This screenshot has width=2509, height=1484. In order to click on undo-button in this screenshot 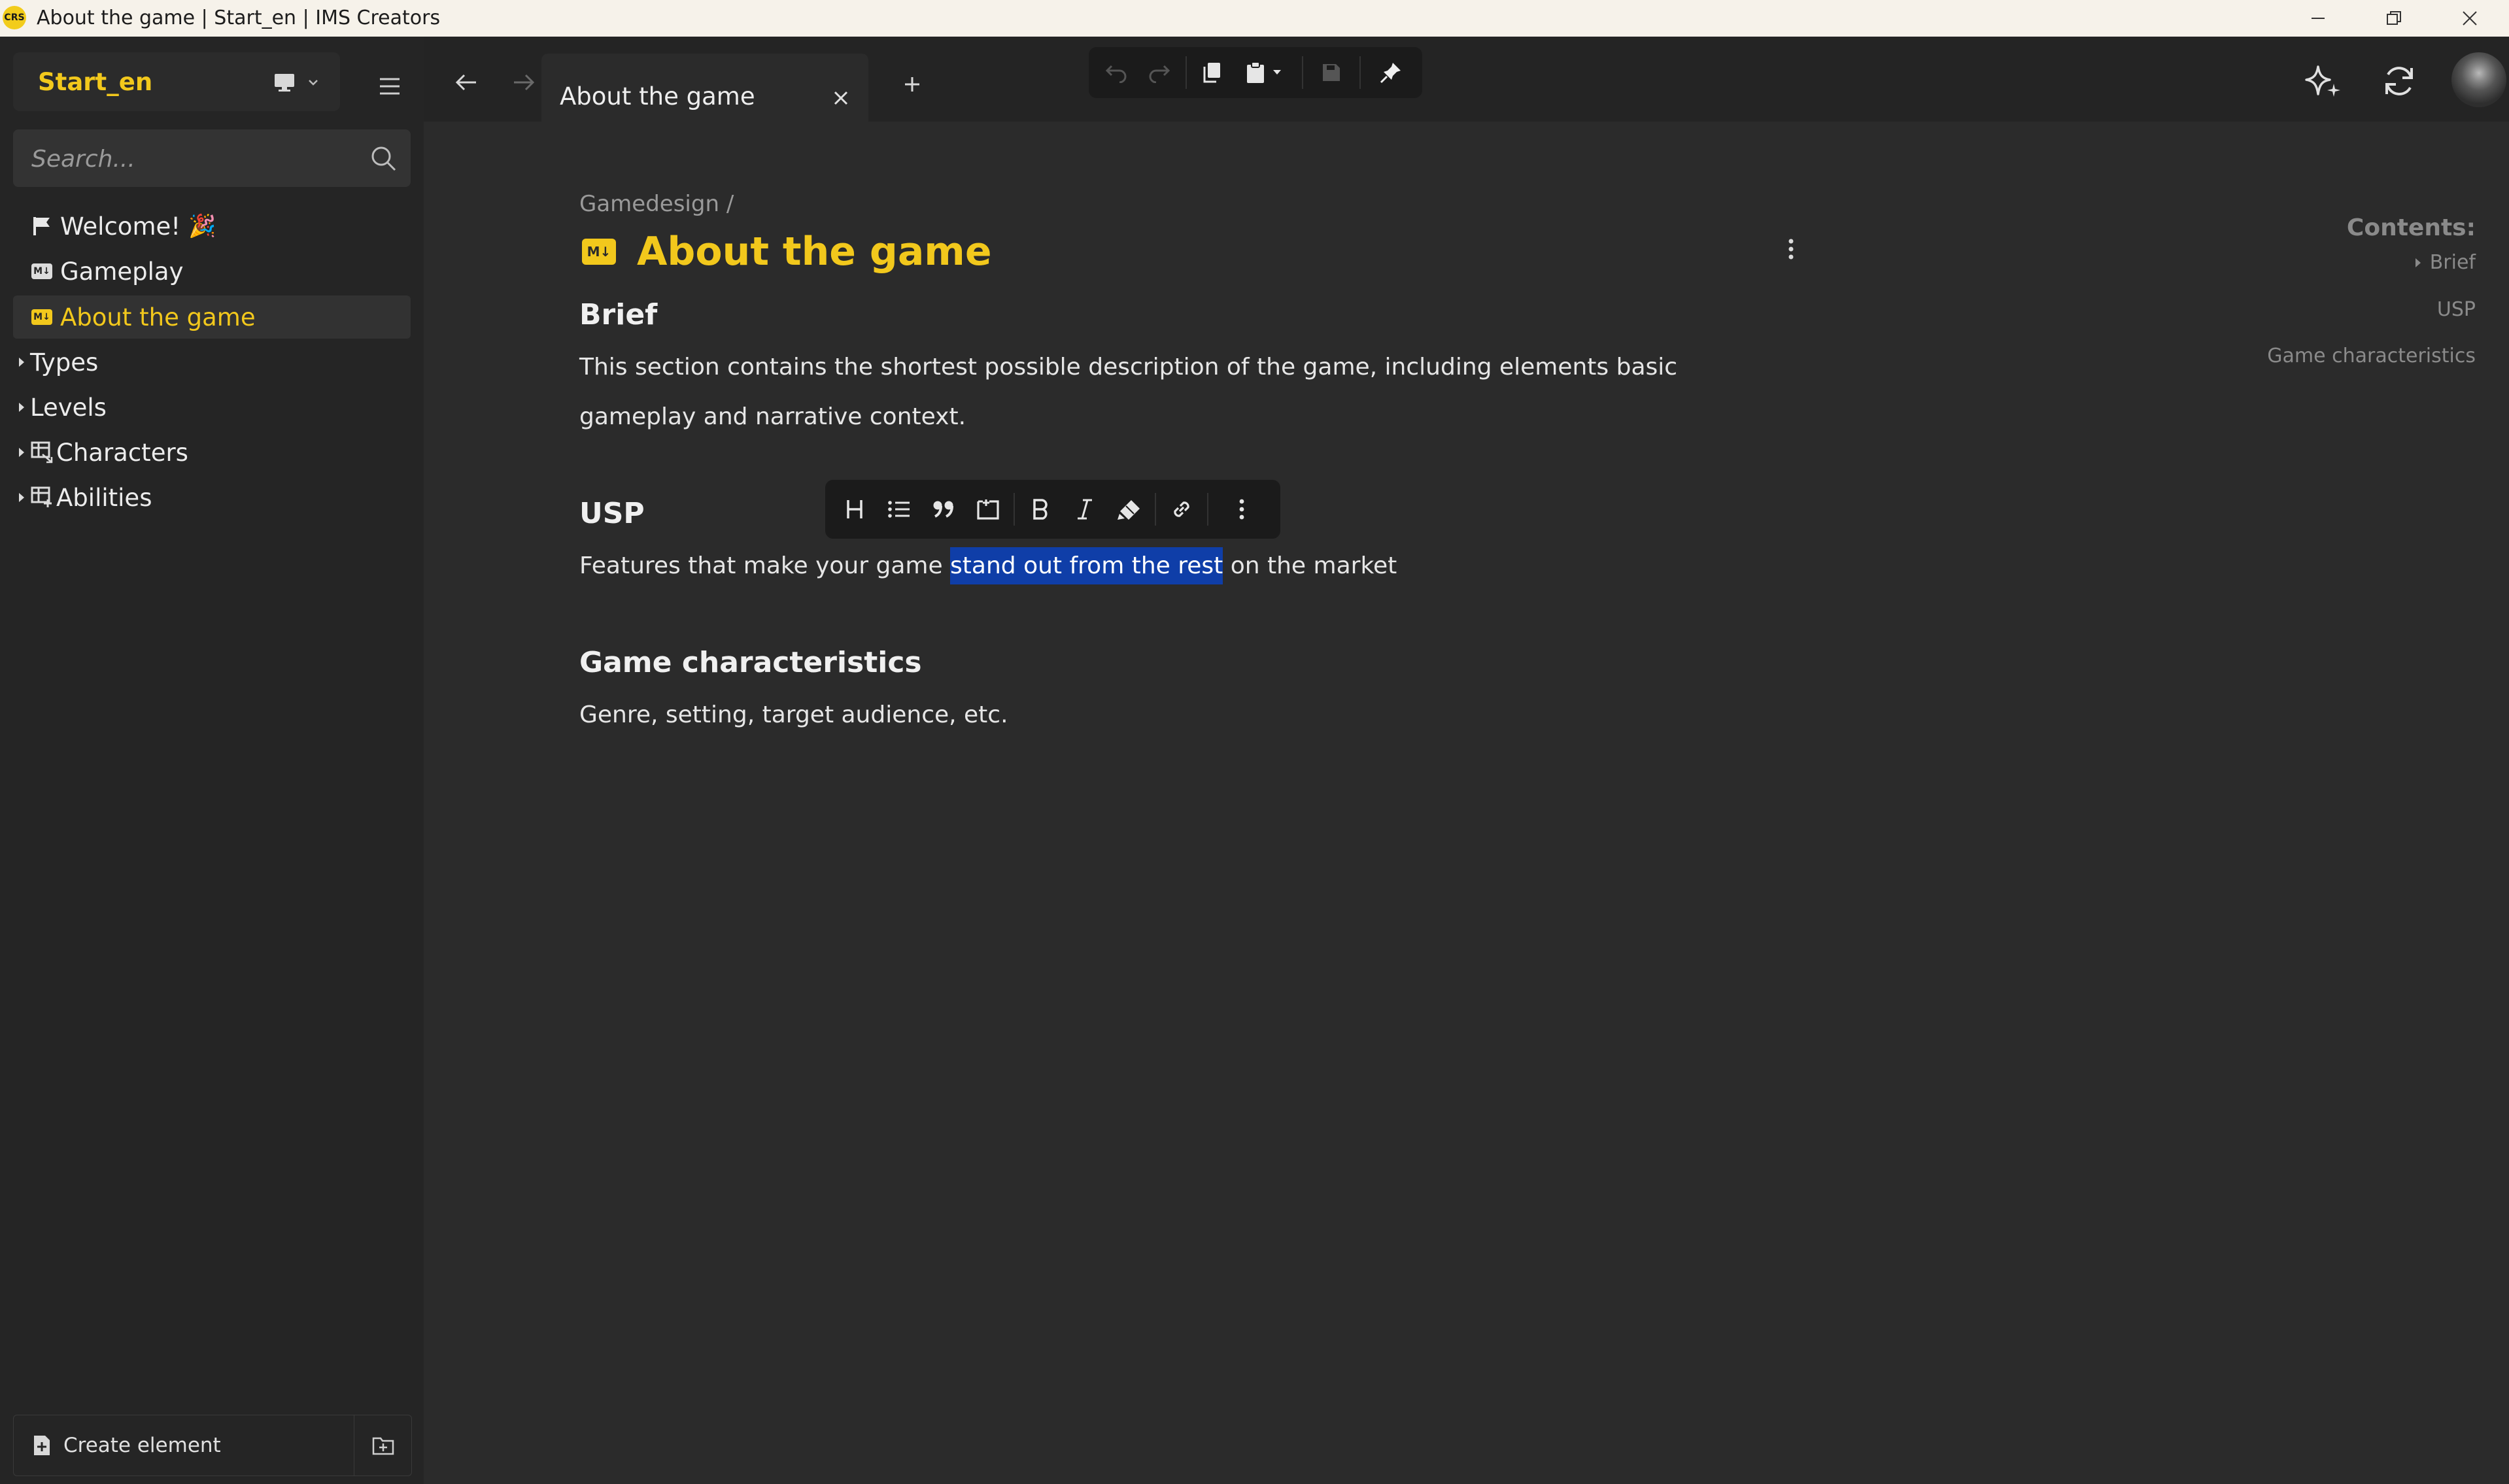, I will do `click(1117, 72)`.